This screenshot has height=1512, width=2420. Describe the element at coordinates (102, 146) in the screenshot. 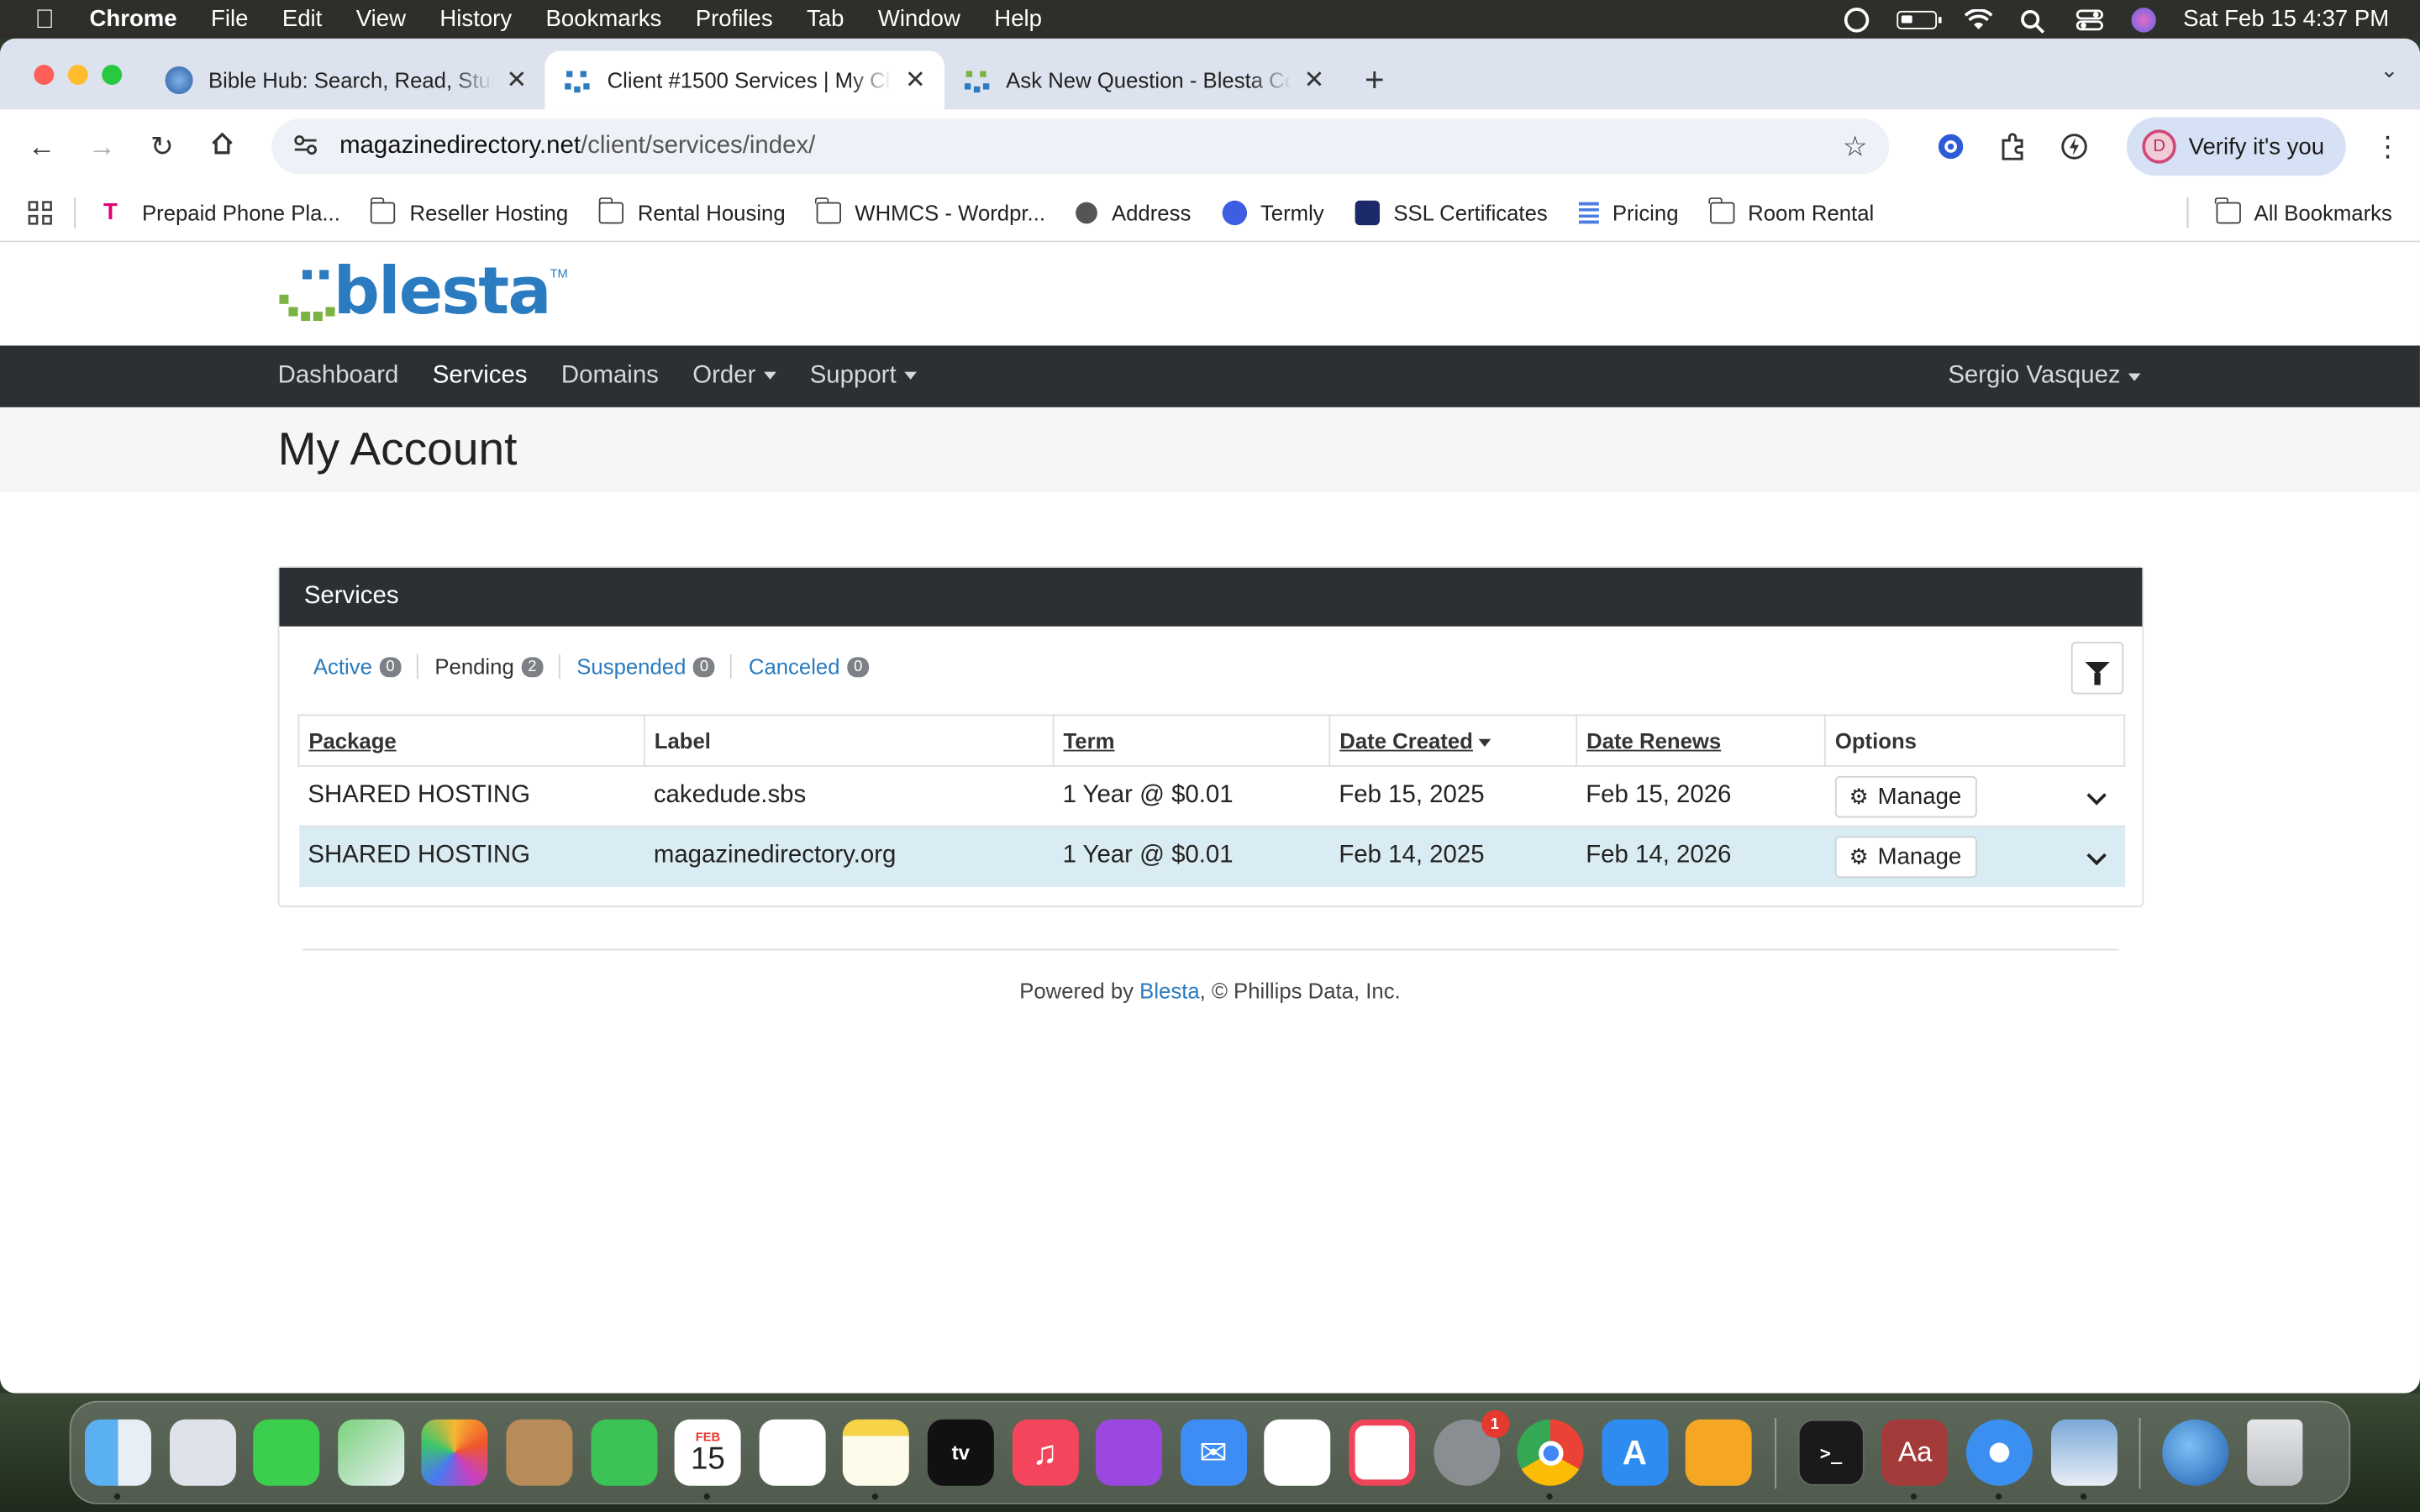

I see `forward-arrow-icon: →` at that location.